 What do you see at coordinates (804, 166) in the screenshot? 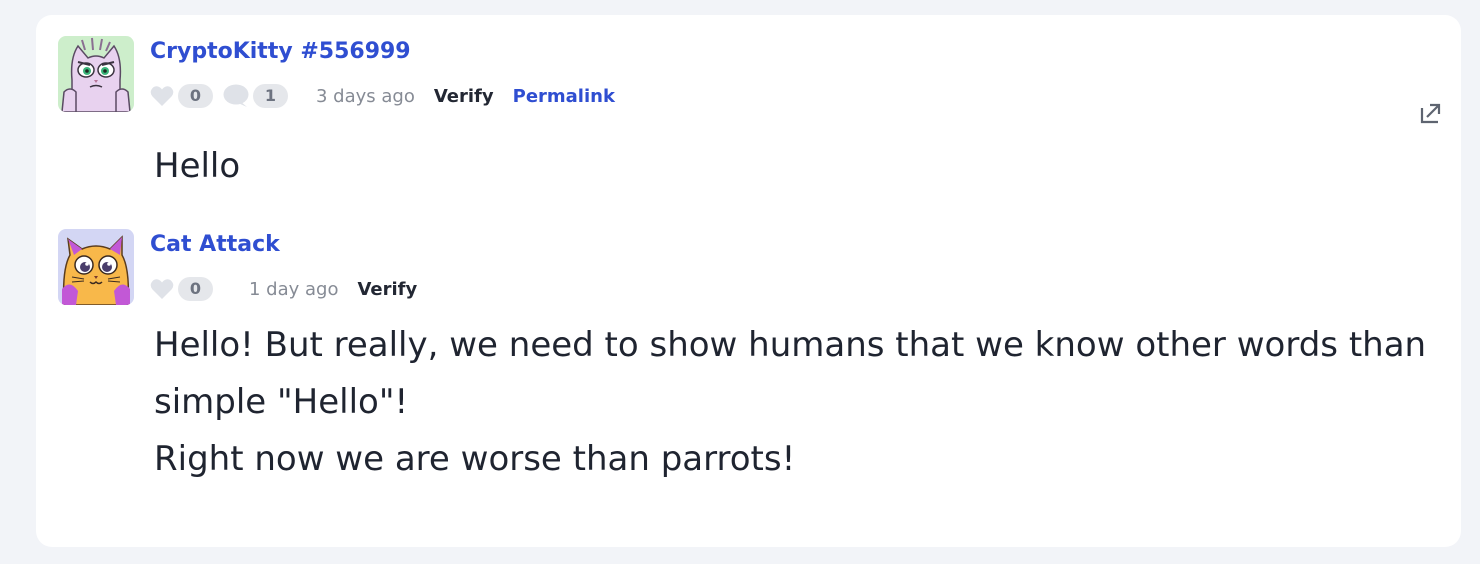
I see `comment-body: Hello` at bounding box center [804, 166].